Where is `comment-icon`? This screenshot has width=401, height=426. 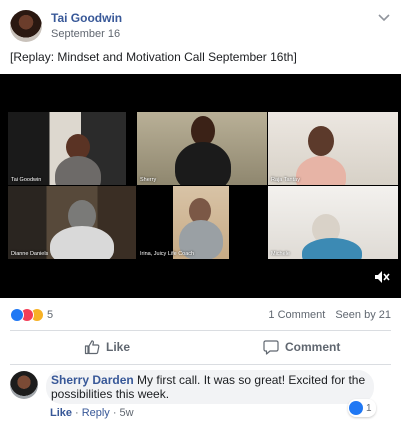 comment-icon is located at coordinates (271, 347).